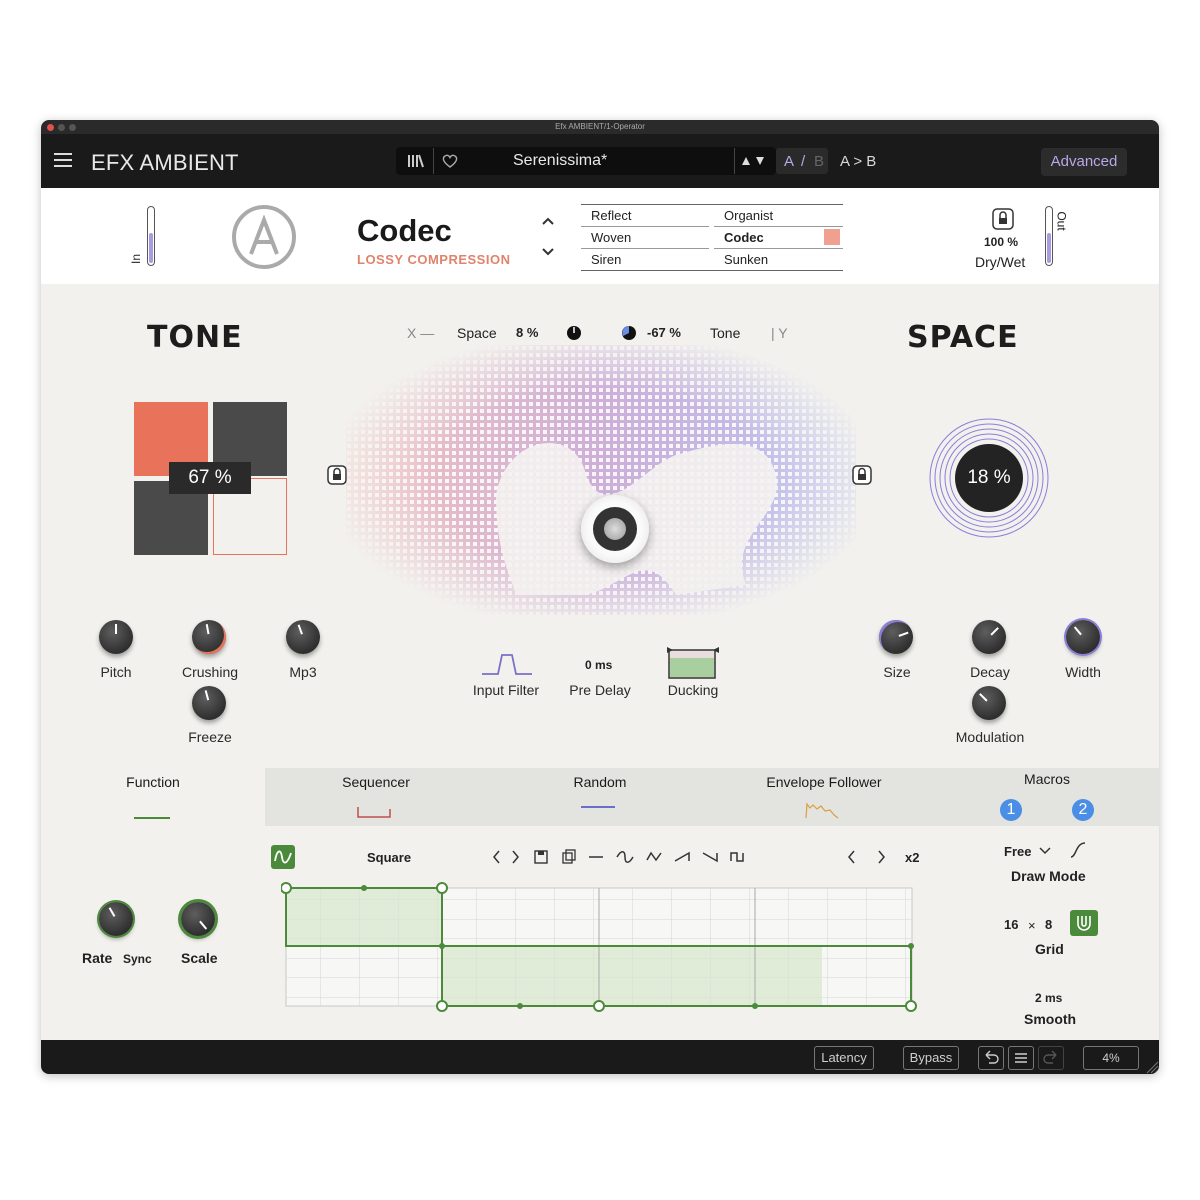  What do you see at coordinates (858, 161) in the screenshot?
I see `ab-copy-button: A > B` at bounding box center [858, 161].